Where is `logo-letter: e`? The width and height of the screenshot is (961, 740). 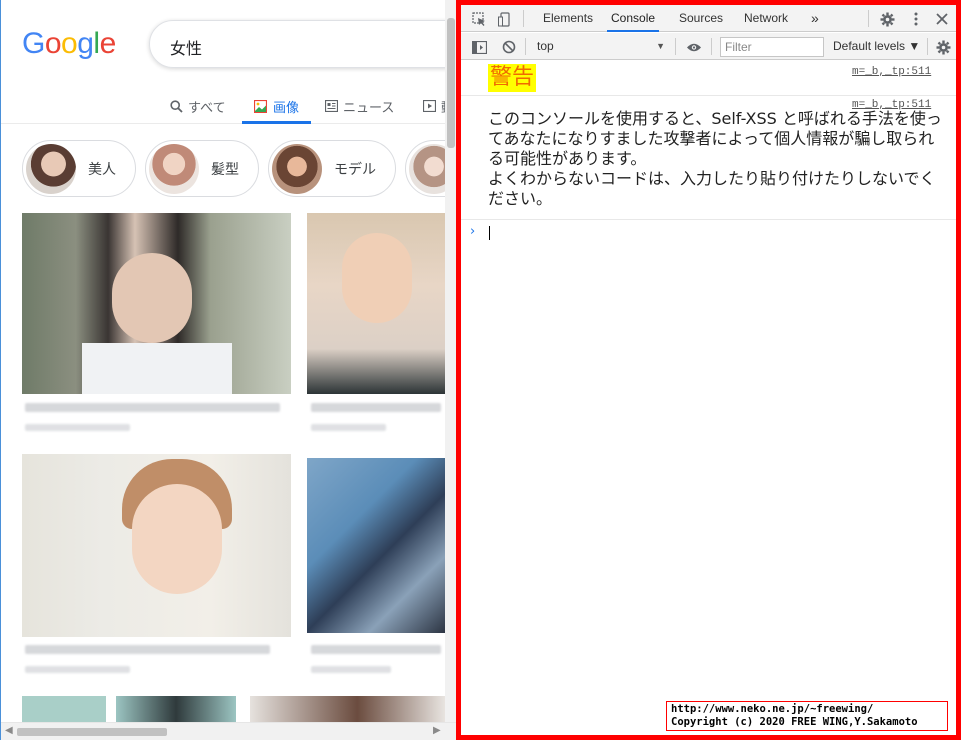 logo-letter: e is located at coordinates (108, 43).